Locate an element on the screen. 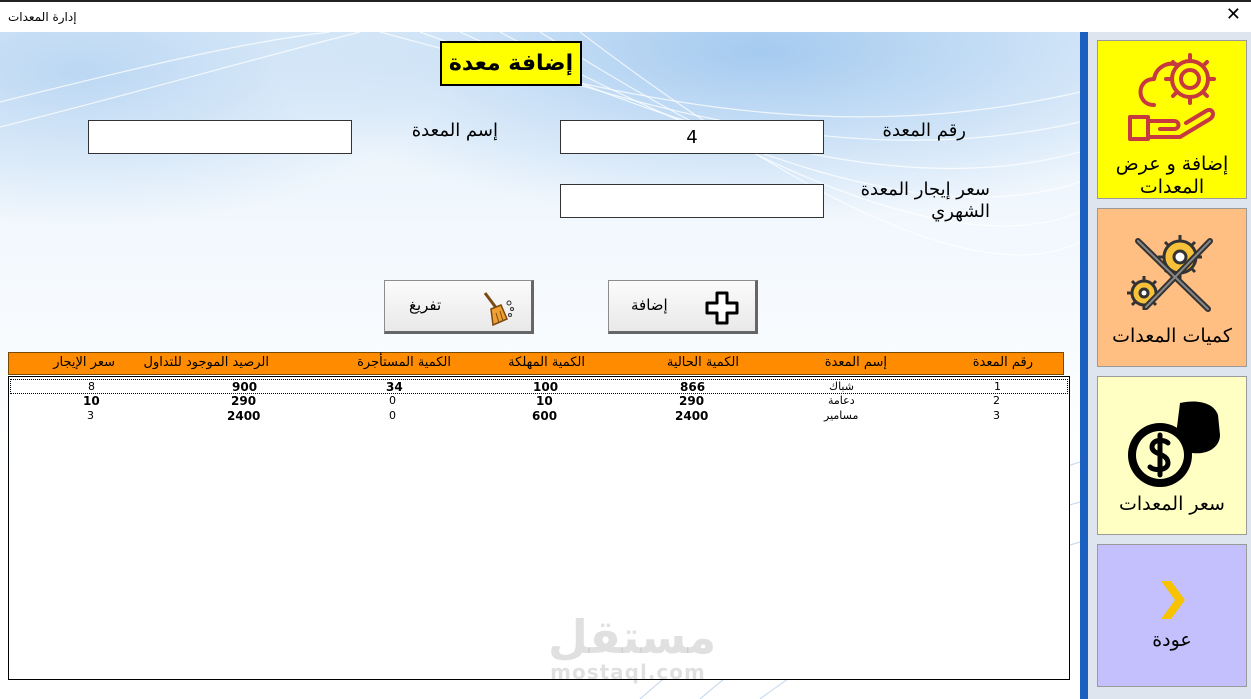 Image resolution: width=1251 pixels, height=699 pixels. table-cell: 2 is located at coordinates (996, 400).